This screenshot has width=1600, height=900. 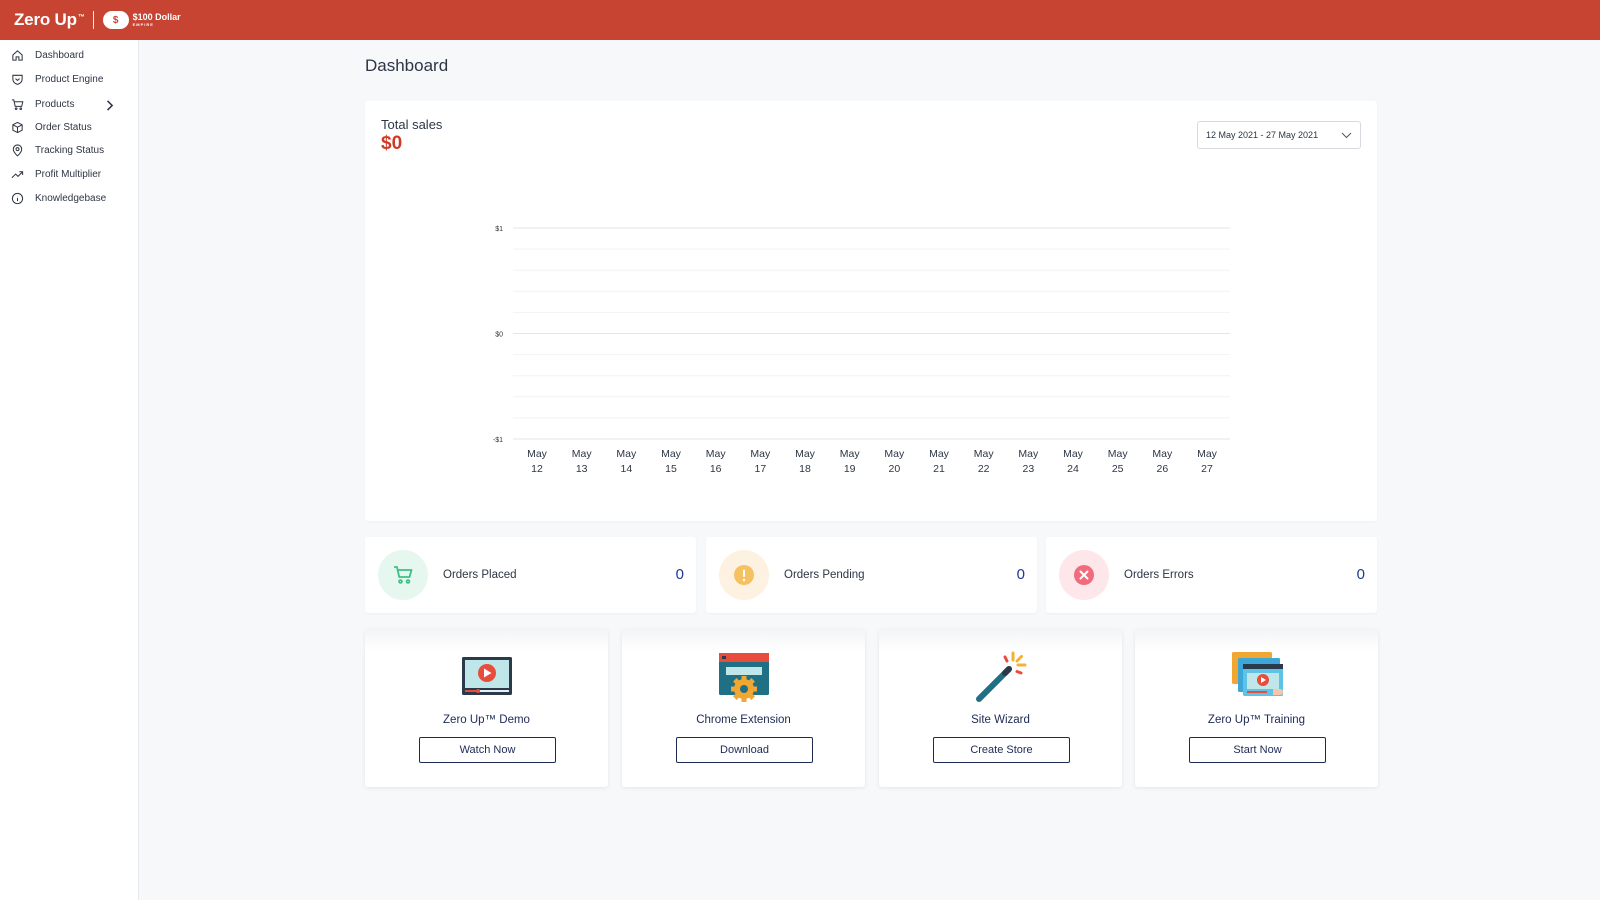 I want to click on x-tick-label: May 21, so click(x=939, y=461).